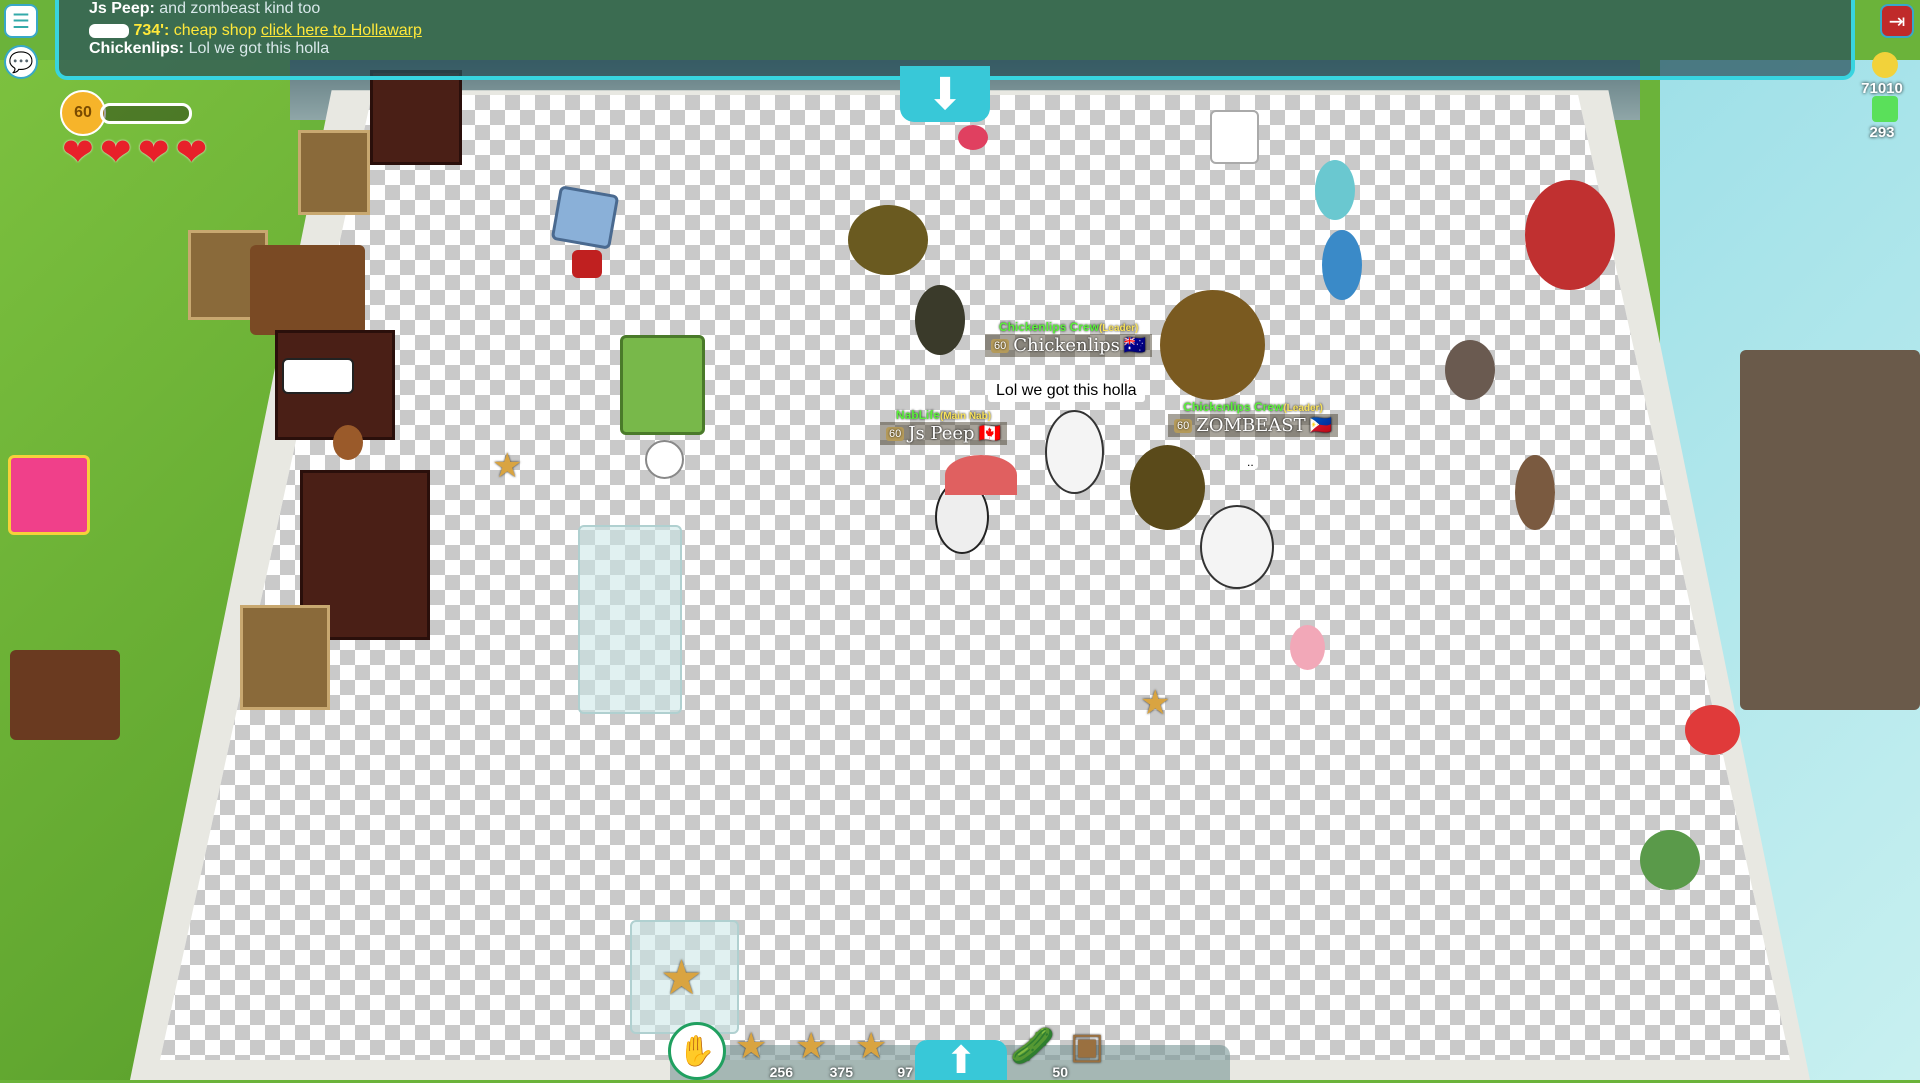  I want to click on coins-count: 71010, so click(1882, 88).